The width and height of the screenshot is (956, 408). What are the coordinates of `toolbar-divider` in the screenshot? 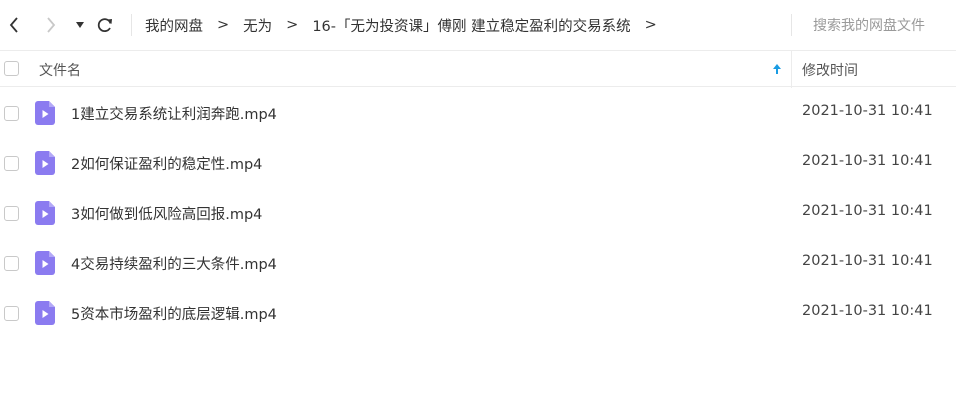 It's located at (131, 25).